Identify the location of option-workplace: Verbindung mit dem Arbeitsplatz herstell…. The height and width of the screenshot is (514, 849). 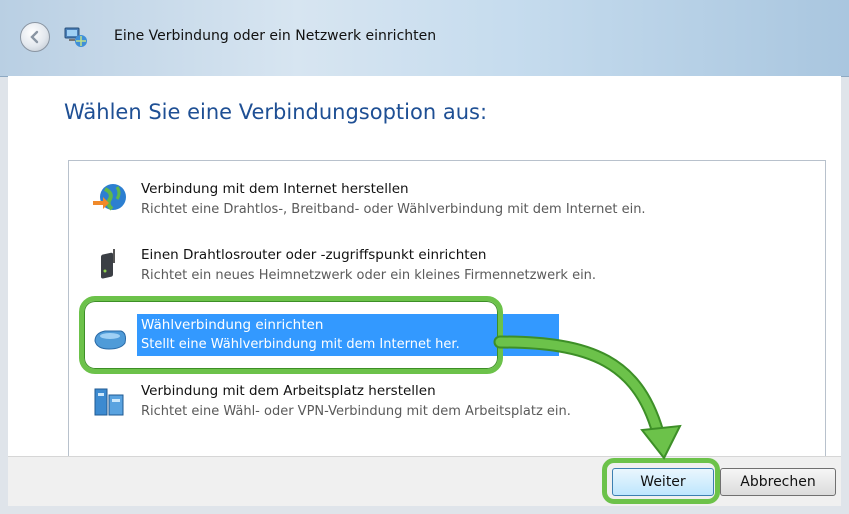
(419, 408).